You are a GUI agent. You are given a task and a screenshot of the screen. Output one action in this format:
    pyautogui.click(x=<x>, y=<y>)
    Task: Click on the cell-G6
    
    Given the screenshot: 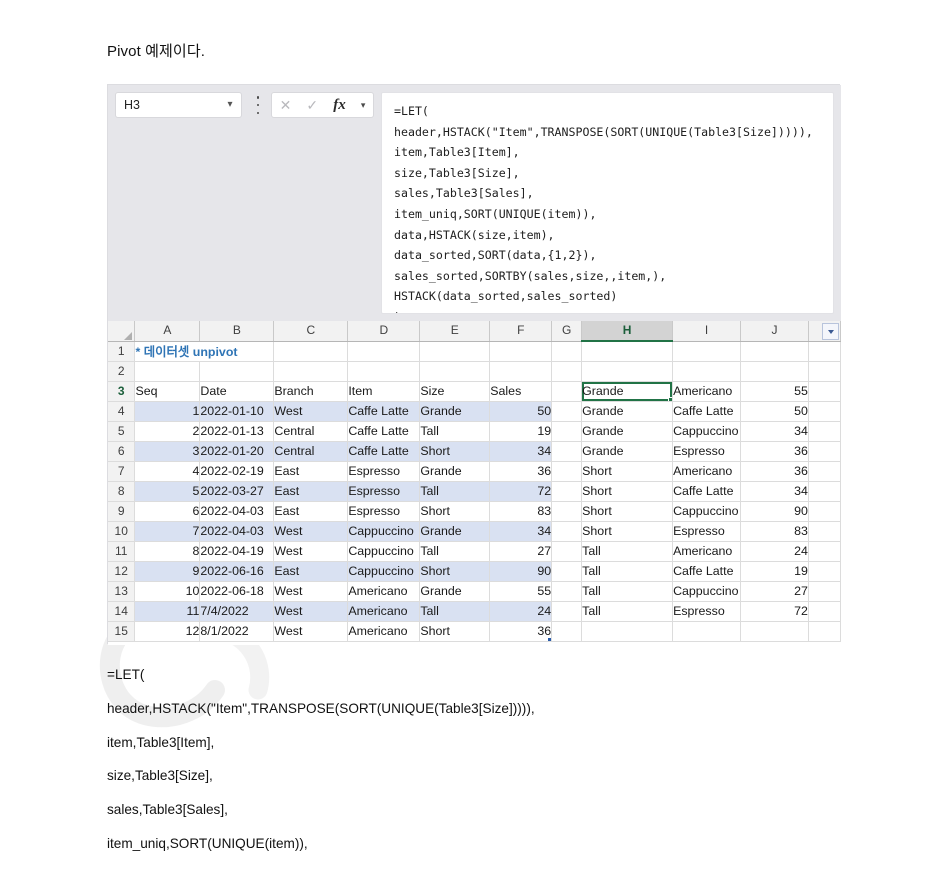 What is the action you would take?
    pyautogui.click(x=567, y=451)
    